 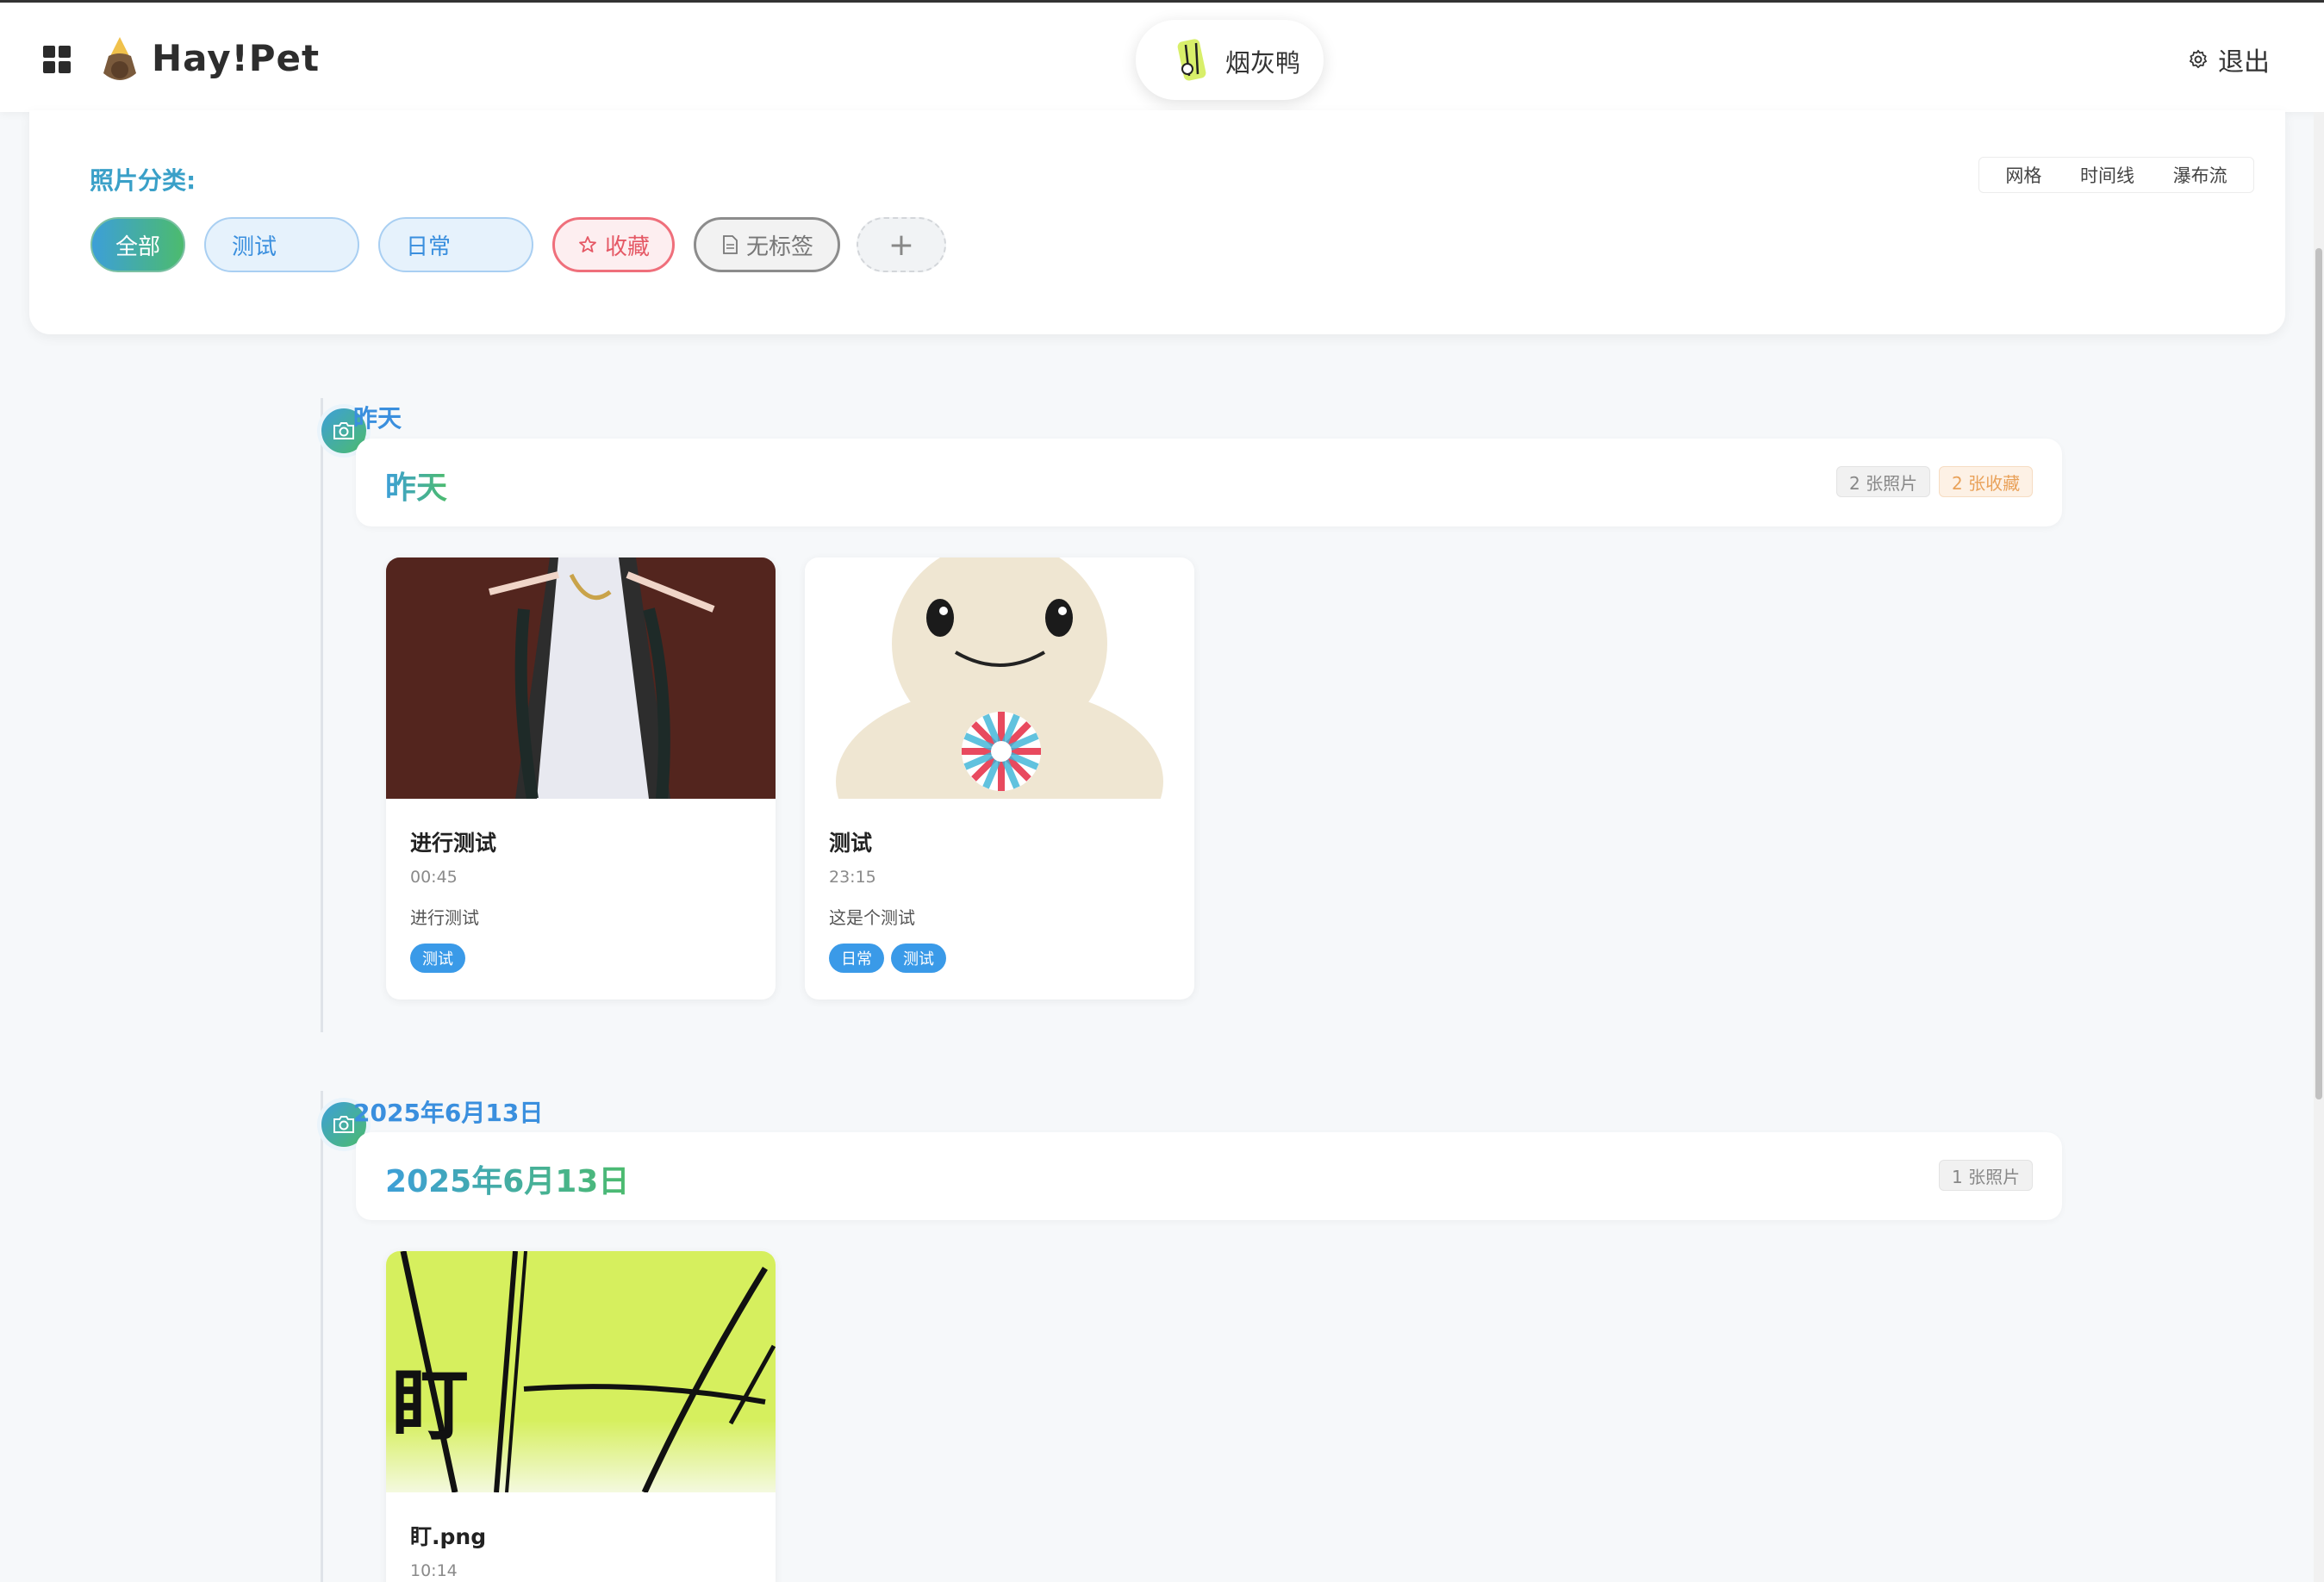 I want to click on timeline-date-label: 昨天, so click(x=377, y=418).